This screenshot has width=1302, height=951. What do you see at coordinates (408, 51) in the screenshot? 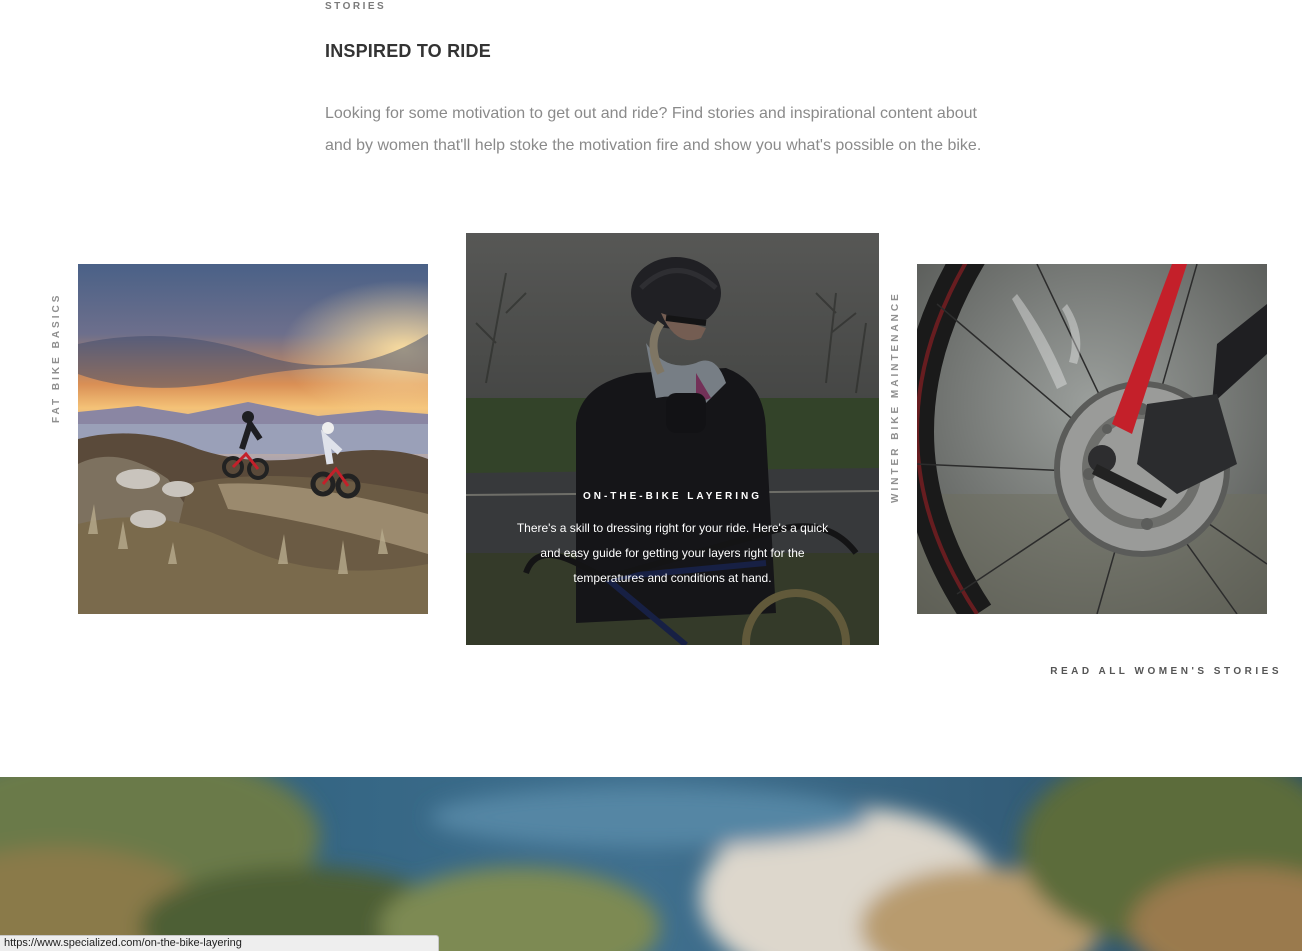
I see `section-title: INSPIRED TO RIDE` at bounding box center [408, 51].